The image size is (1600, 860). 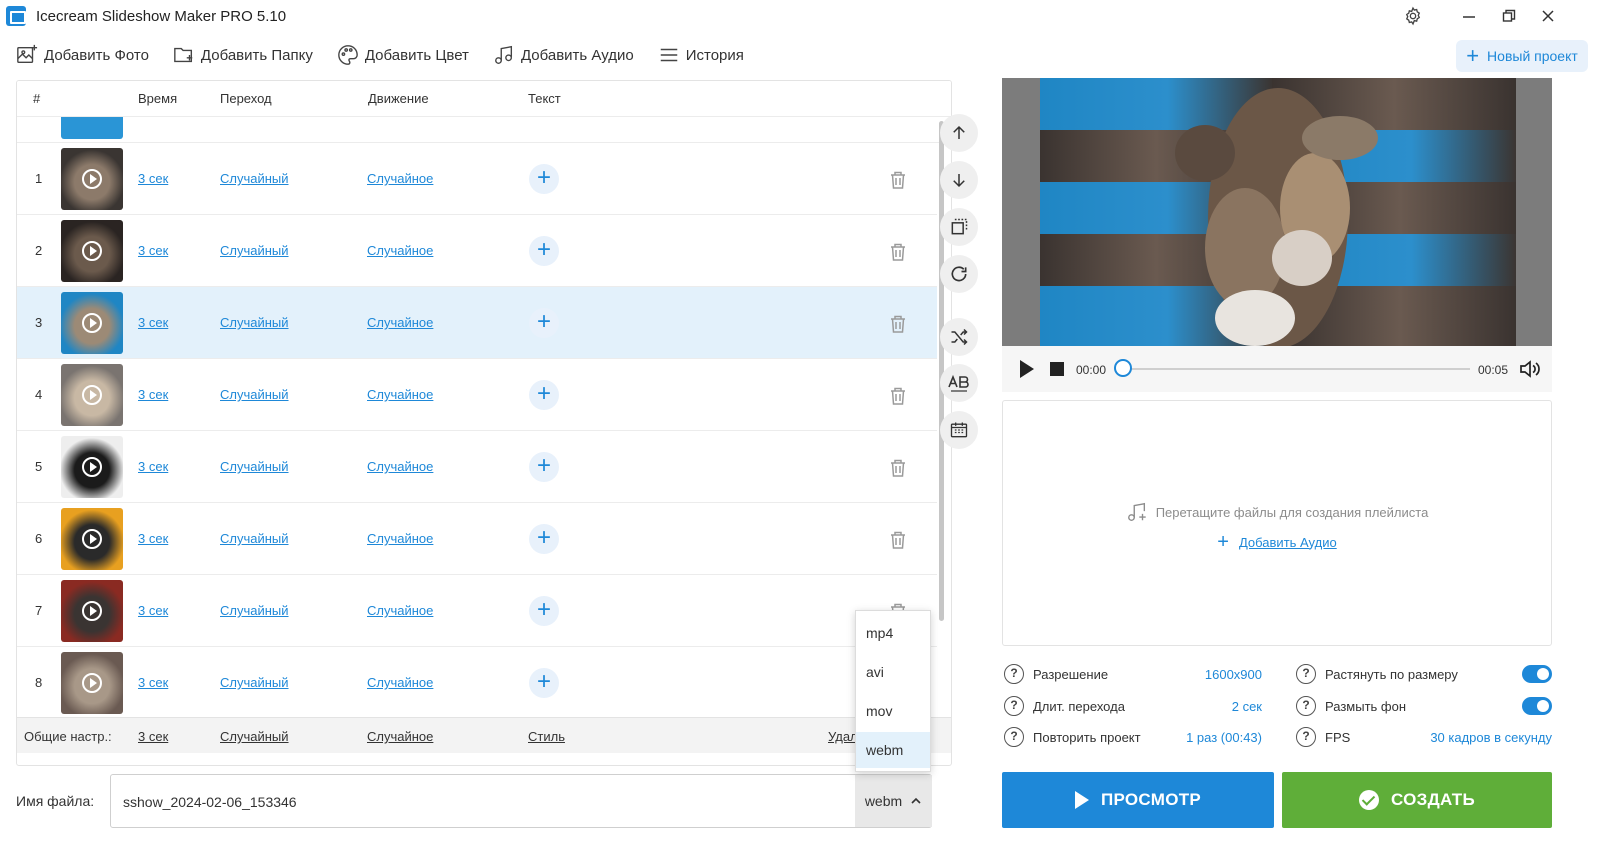 What do you see at coordinates (1297, 369) in the screenshot?
I see `seek-track` at bounding box center [1297, 369].